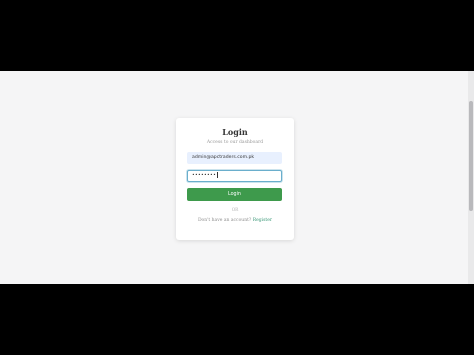  What do you see at coordinates (234, 194) in the screenshot?
I see `login-button: Login` at bounding box center [234, 194].